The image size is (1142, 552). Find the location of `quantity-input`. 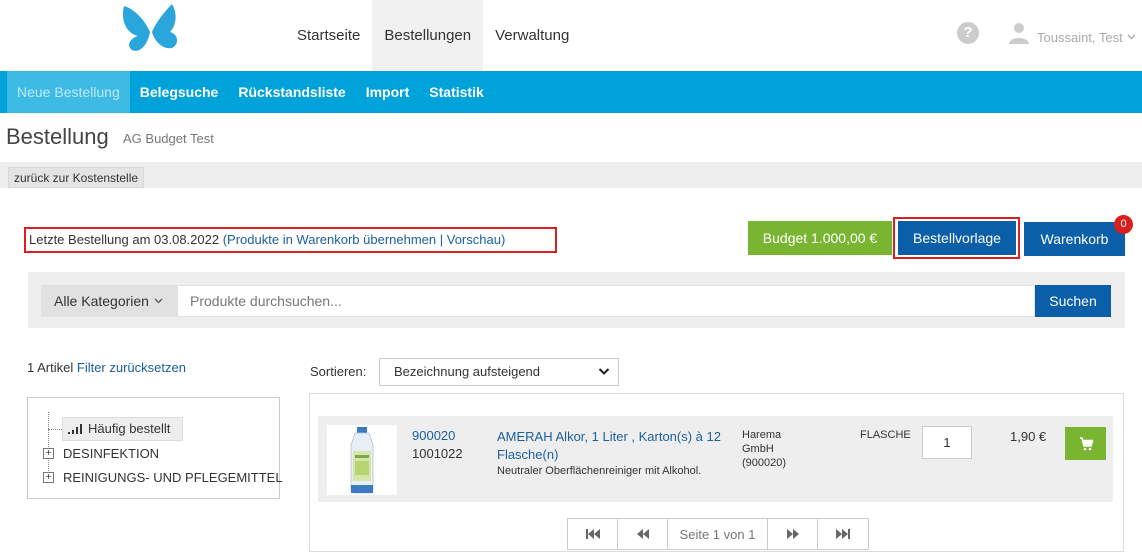

quantity-input is located at coordinates (947, 442).